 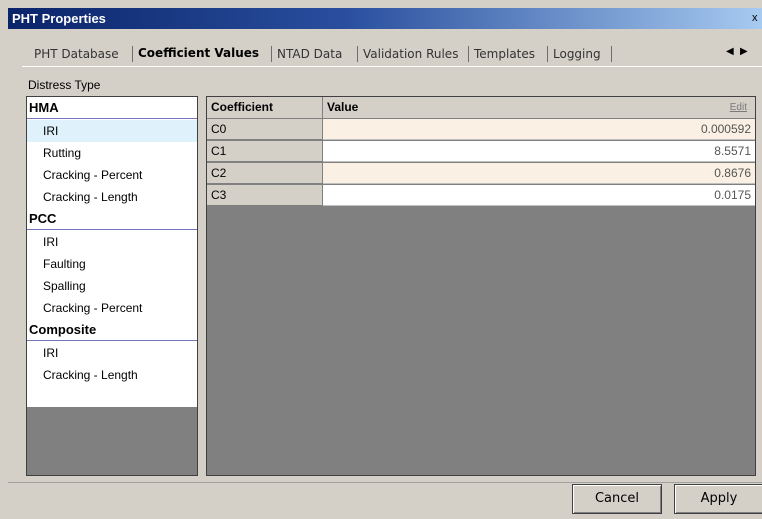 I want to click on tab-pht-database: PHT Database, so click(x=76, y=54).